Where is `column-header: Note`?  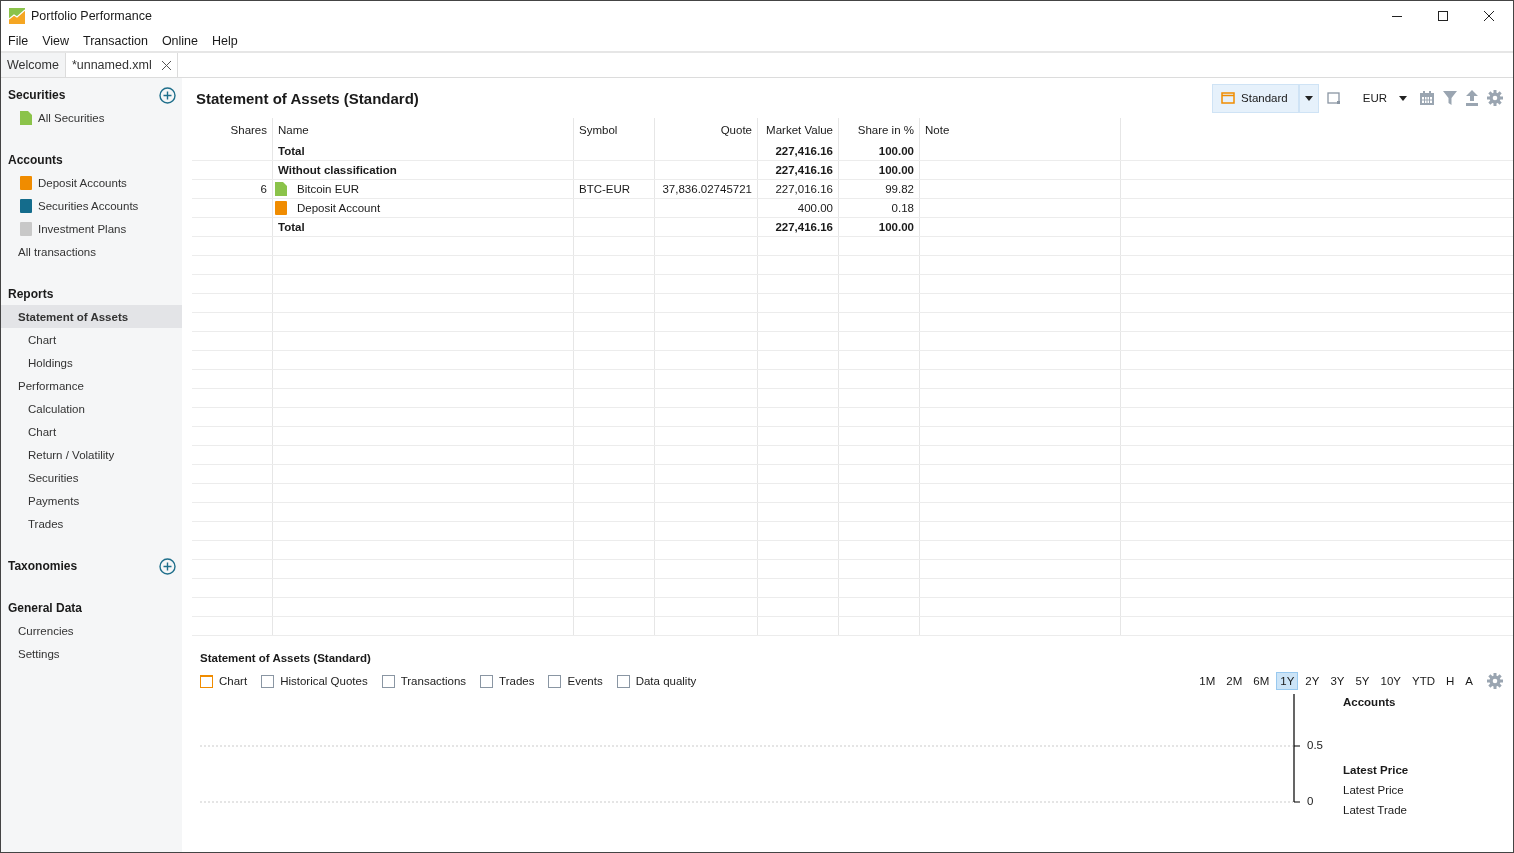
column-header: Note is located at coordinates (1020, 130).